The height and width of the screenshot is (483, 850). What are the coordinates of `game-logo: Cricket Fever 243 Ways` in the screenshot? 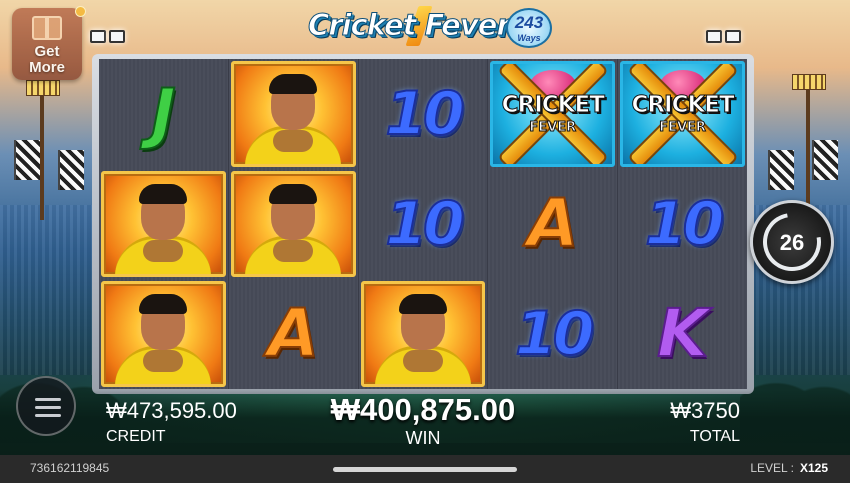 It's located at (430, 32).